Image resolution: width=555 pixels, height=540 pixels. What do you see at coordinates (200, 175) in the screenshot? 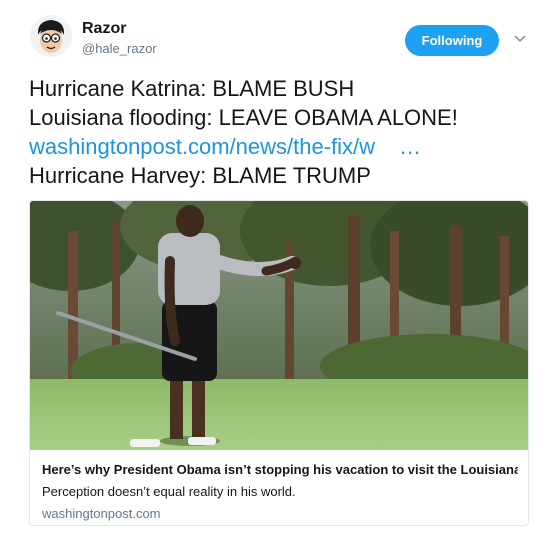
I see `tweet-line: Hurricane Harvey: BLAME TRUMP` at bounding box center [200, 175].